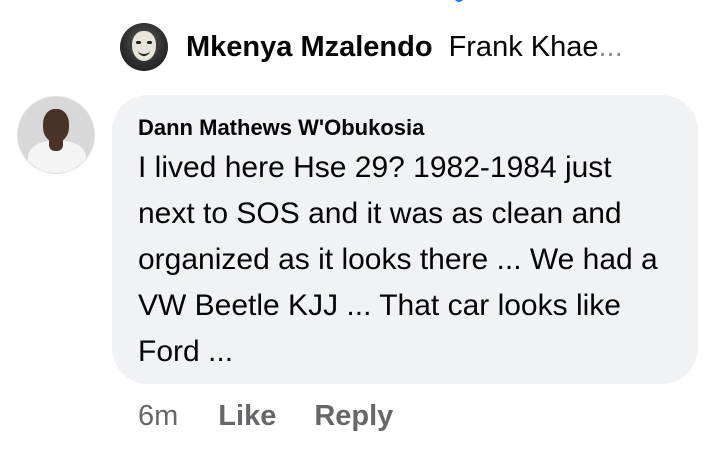 This screenshot has width=720, height=455. Describe the element at coordinates (56, 135) in the screenshot. I see `commenter-avatar-icon` at that location.